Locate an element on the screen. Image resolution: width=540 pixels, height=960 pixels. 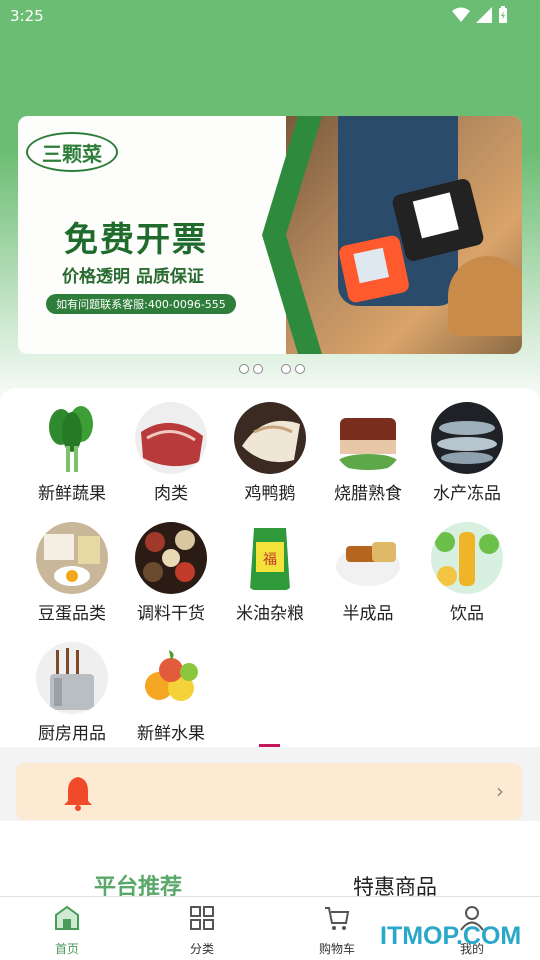
category-seafood: 水产冻品 is located at coordinates (467, 446).